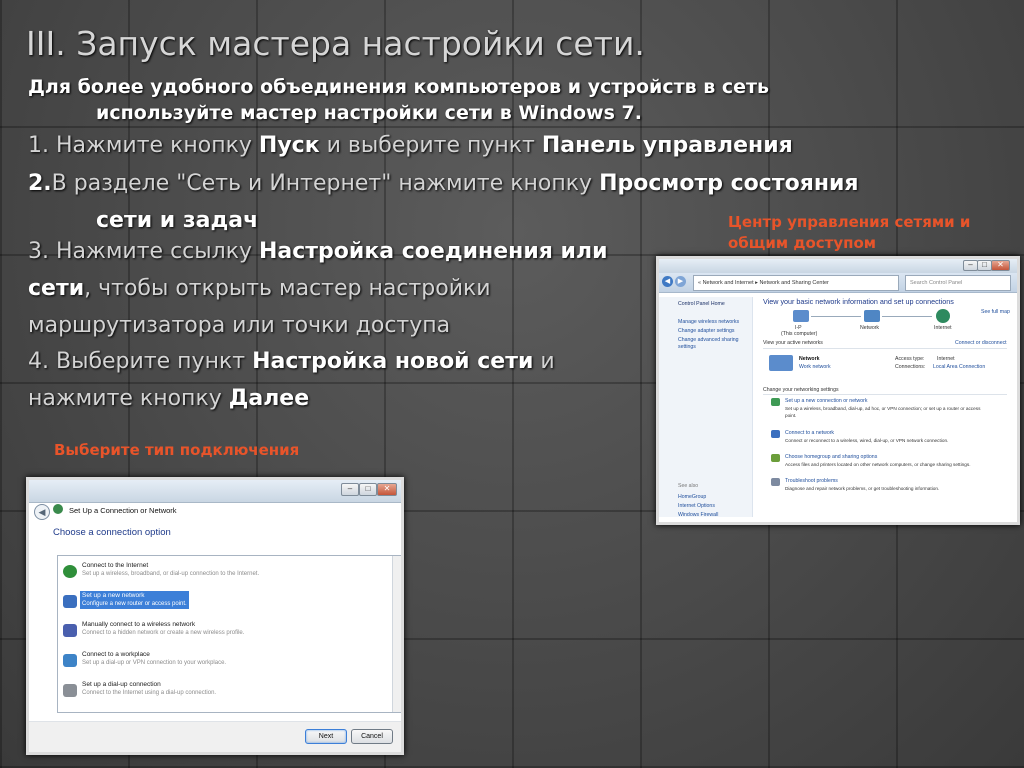  I want to click on node-pc-sub: (This computer), so click(799, 334).